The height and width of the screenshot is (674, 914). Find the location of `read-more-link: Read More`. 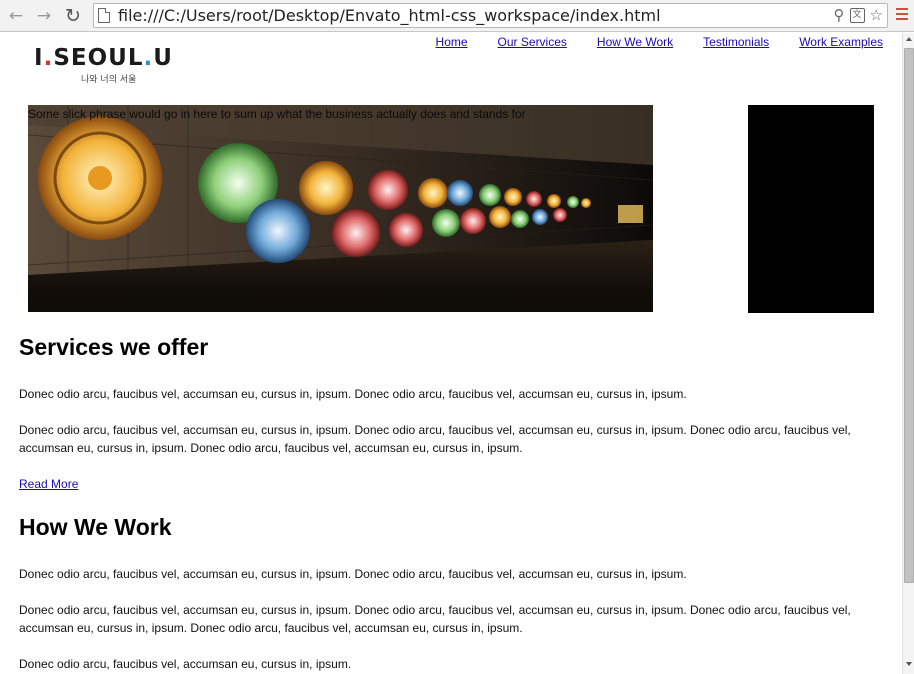

read-more-link: Read More is located at coordinates (48, 484).